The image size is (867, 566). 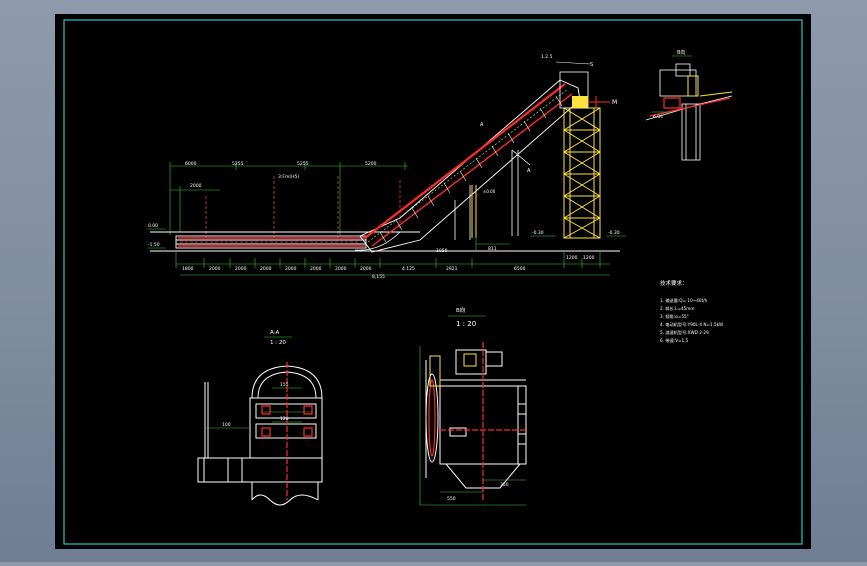 I want to click on dim-bottom-3: 2000, so click(x=241, y=269).